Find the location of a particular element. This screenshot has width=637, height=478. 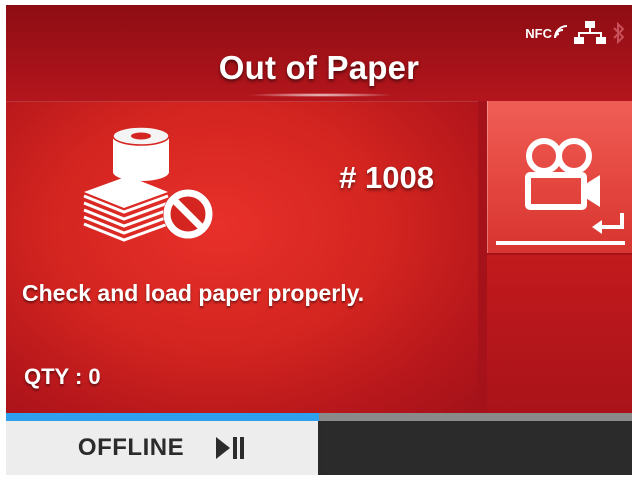

play-pause-icon is located at coordinates (230, 448).